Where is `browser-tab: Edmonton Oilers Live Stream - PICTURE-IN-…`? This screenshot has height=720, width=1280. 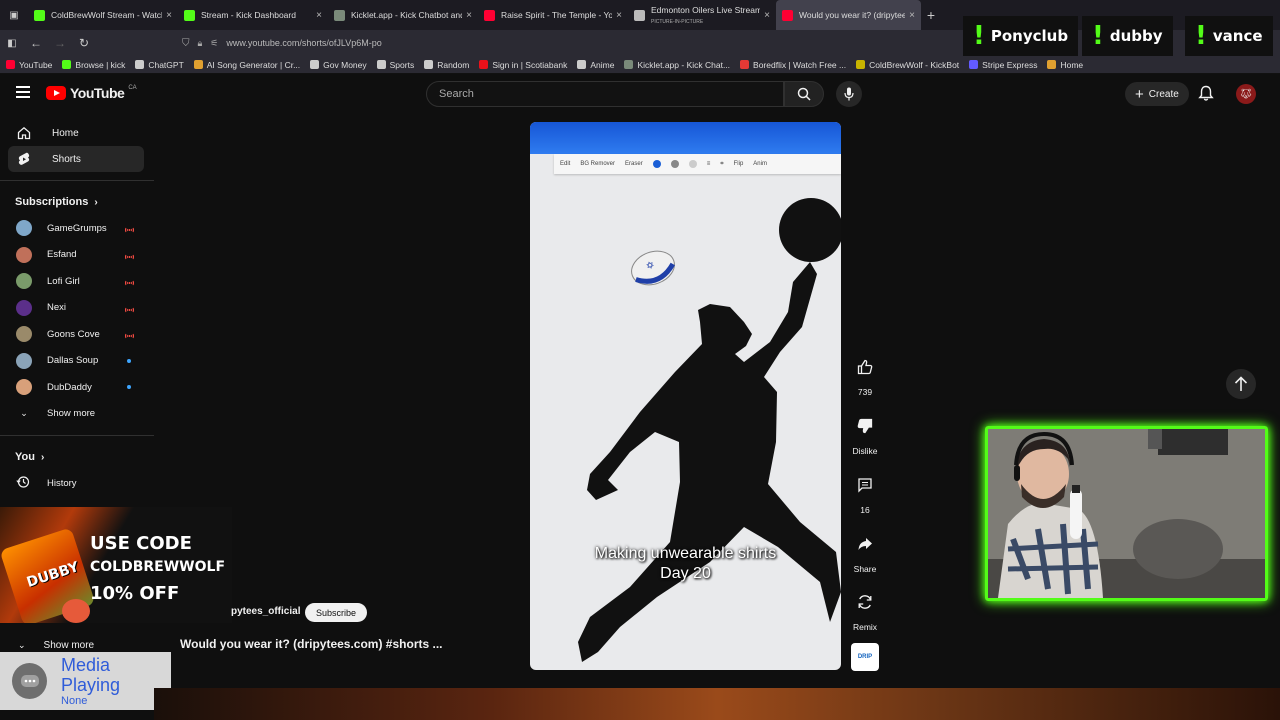
browser-tab: Edmonton Oilers Live Stream - PICTURE-IN-… is located at coordinates (702, 15).